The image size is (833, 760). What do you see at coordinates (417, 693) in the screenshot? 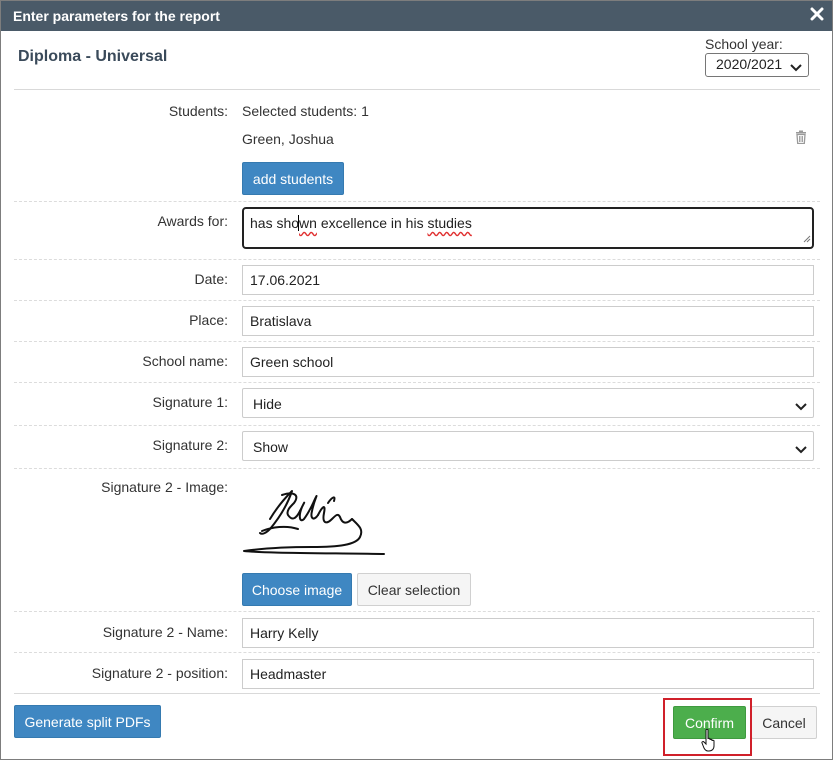
I see `footer-divider` at bounding box center [417, 693].